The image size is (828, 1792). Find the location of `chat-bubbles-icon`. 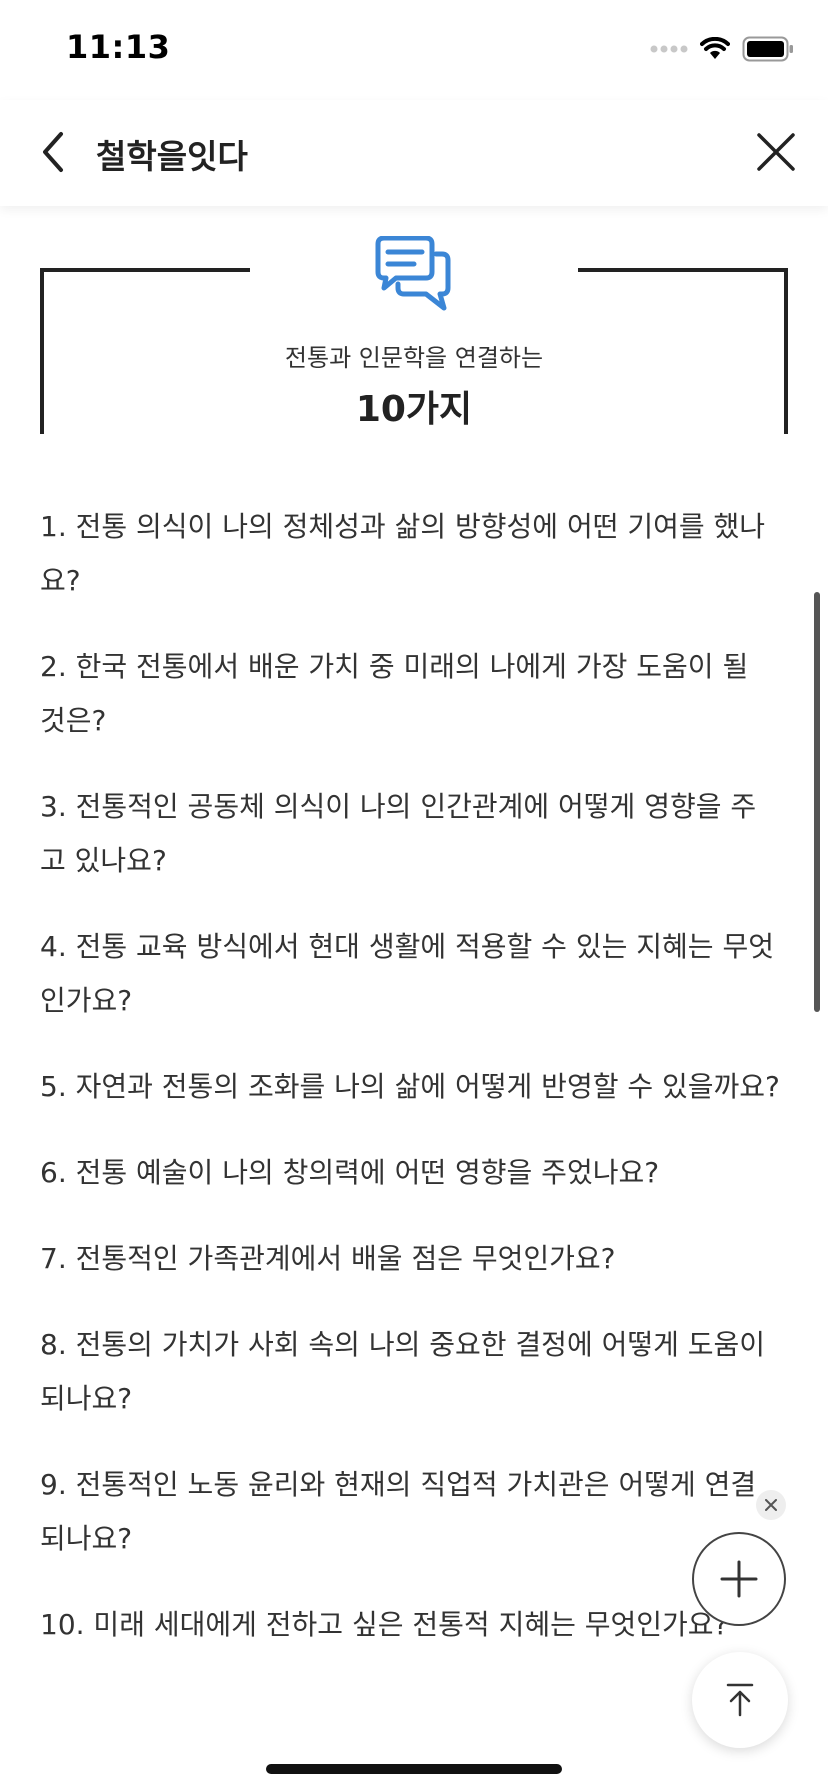

chat-bubbles-icon is located at coordinates (413, 273).